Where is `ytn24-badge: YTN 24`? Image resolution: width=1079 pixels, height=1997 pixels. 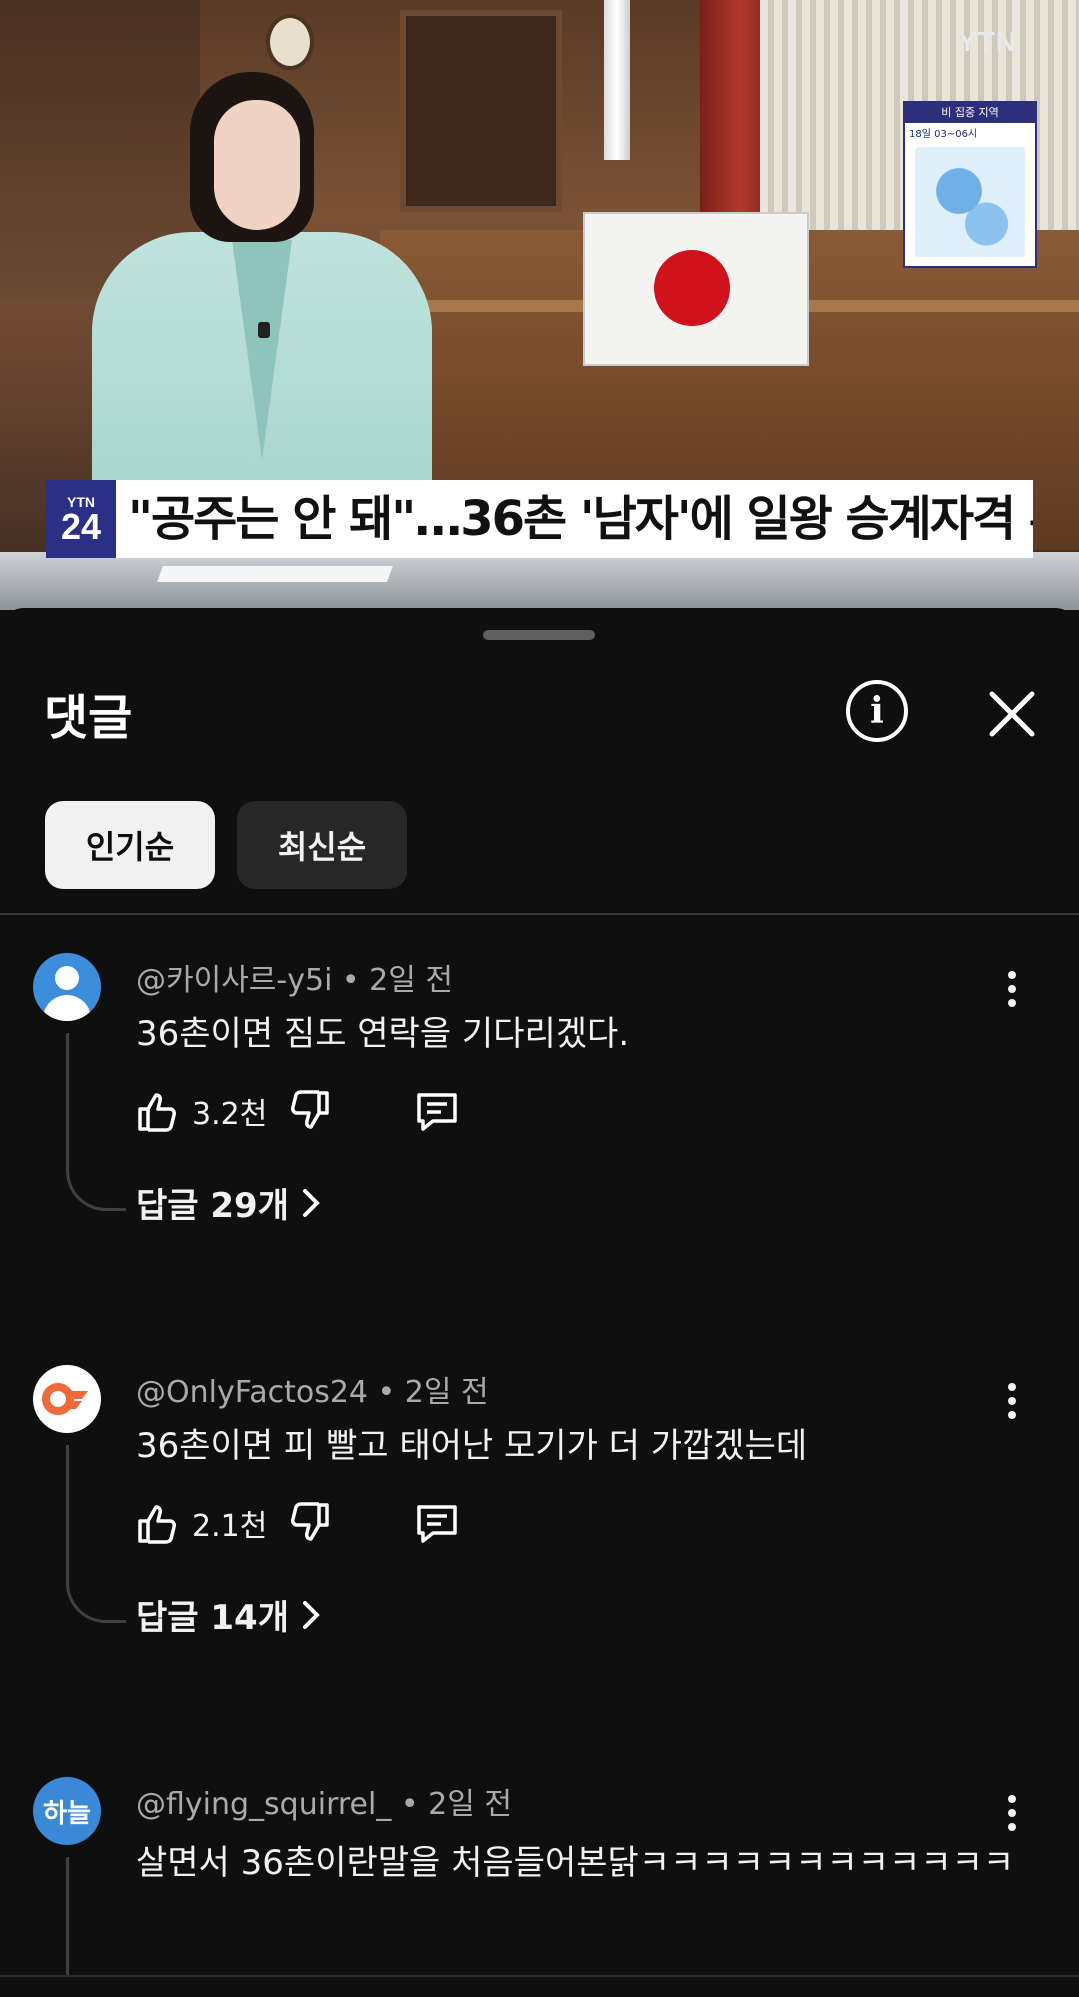
ytn24-badge: YTN 24 is located at coordinates (81, 519).